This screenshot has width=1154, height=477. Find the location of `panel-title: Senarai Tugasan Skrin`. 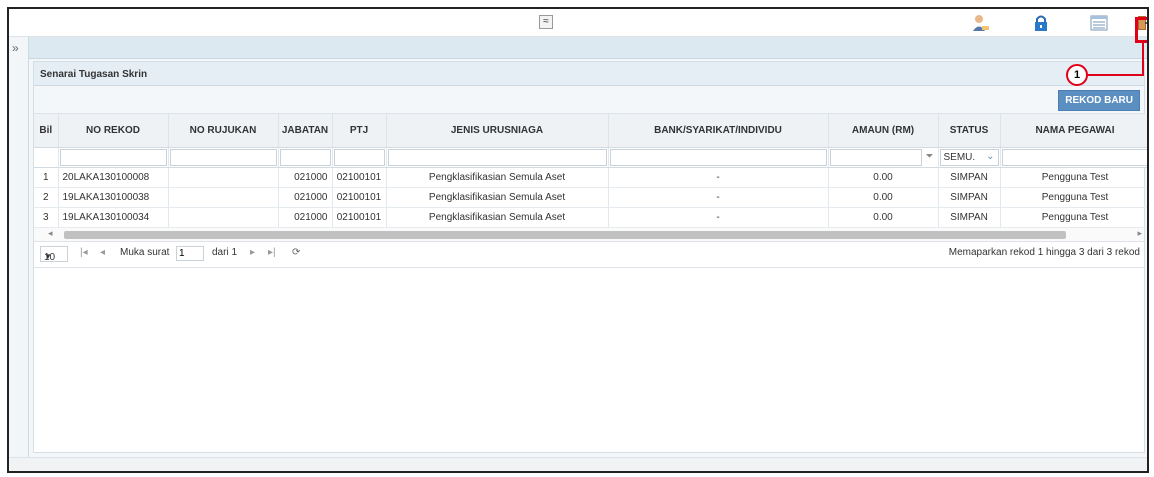

panel-title: Senarai Tugasan Skrin is located at coordinates (589, 74).